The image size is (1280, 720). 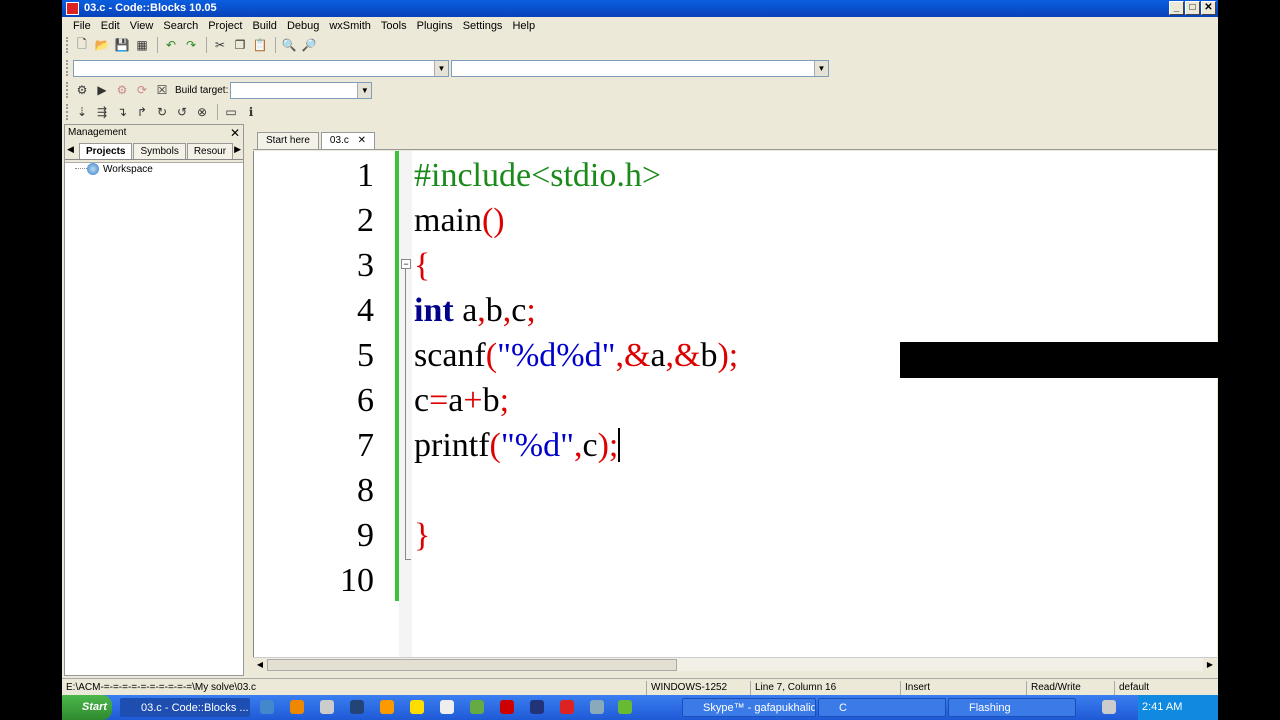 I want to click on save-all-icon: ▦, so click(x=142, y=45).